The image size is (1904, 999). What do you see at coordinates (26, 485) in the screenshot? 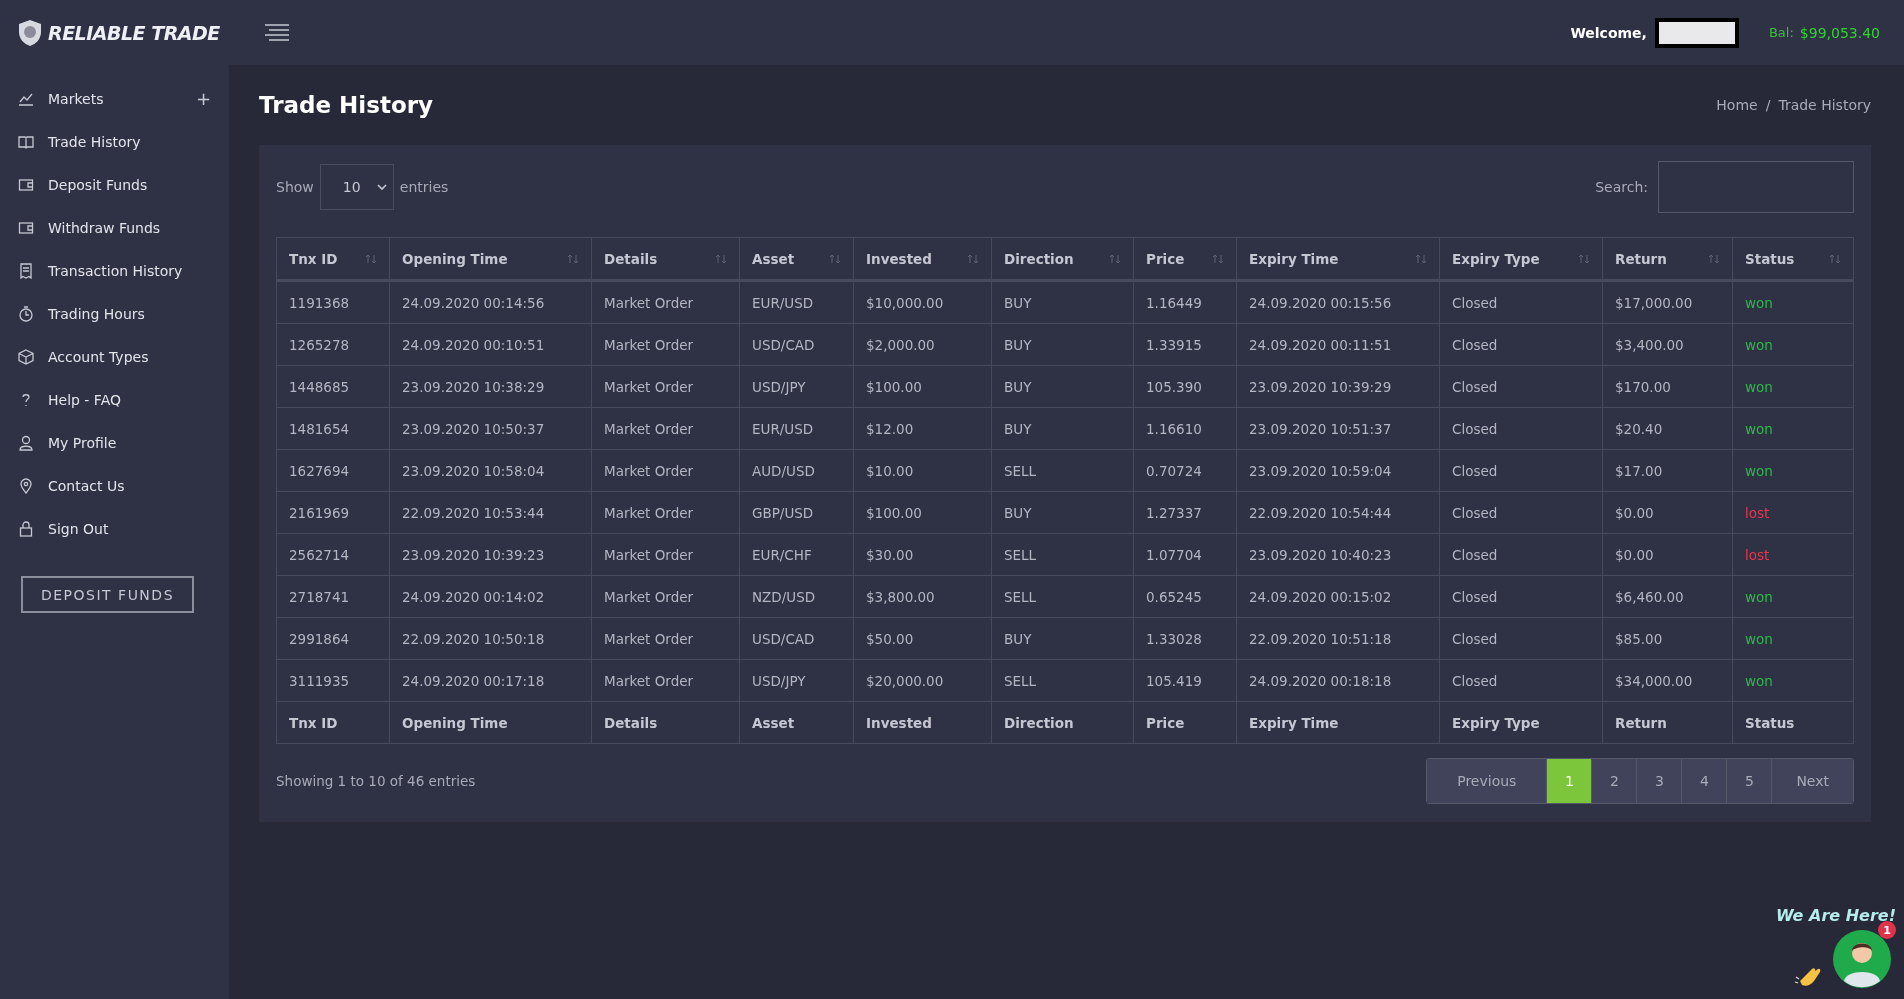
I see `location-pin-icon` at bounding box center [26, 485].